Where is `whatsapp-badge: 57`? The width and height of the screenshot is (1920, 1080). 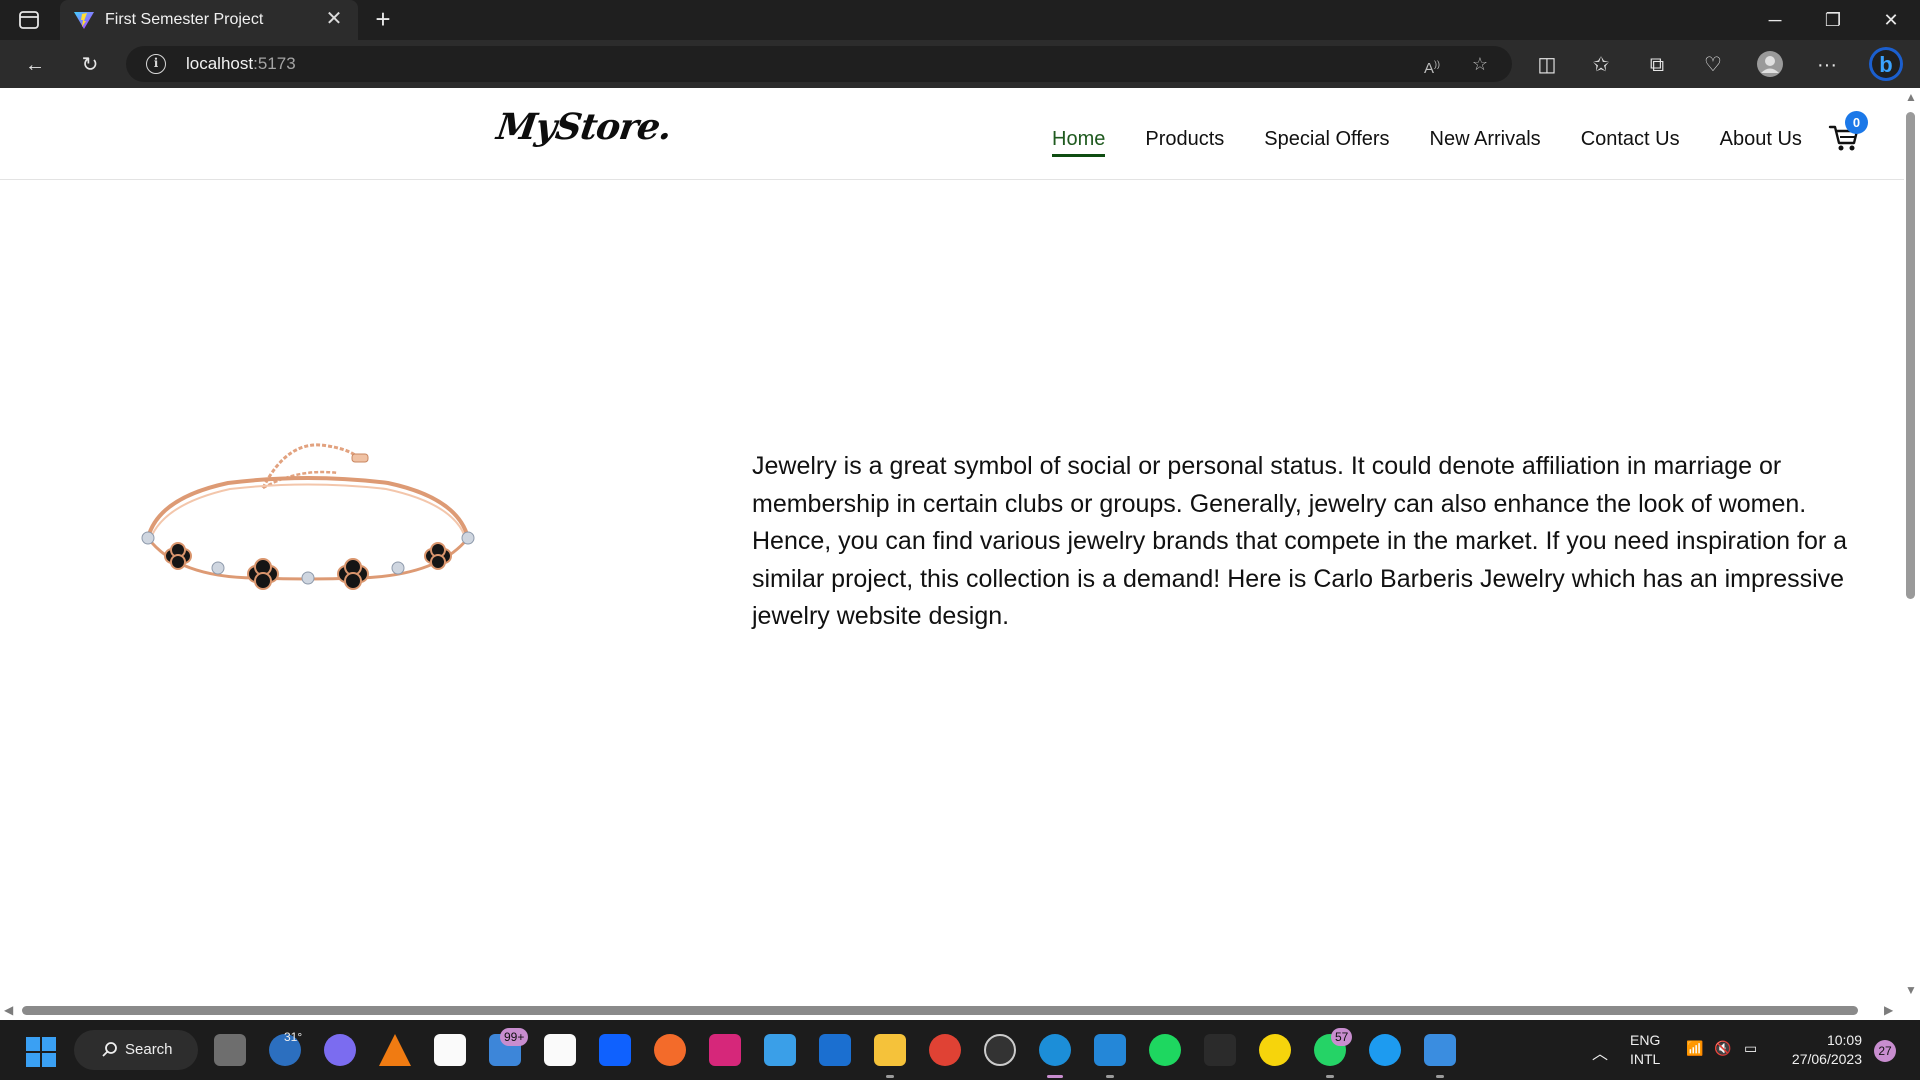 whatsapp-badge: 57 is located at coordinates (1342, 1037).